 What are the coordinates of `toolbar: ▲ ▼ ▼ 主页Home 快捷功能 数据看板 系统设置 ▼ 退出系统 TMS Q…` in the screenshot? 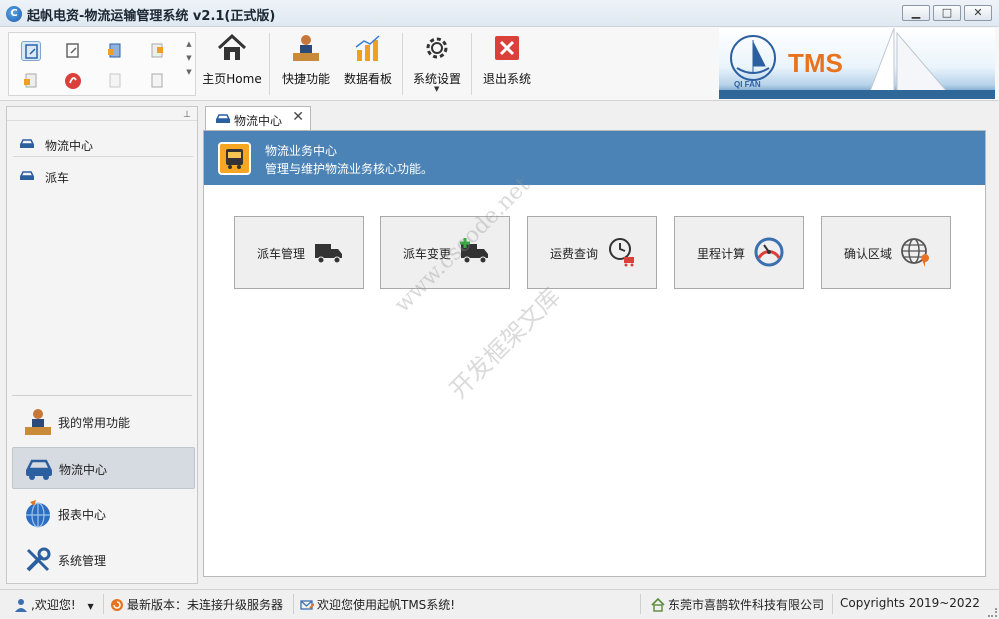 It's located at (499, 64).